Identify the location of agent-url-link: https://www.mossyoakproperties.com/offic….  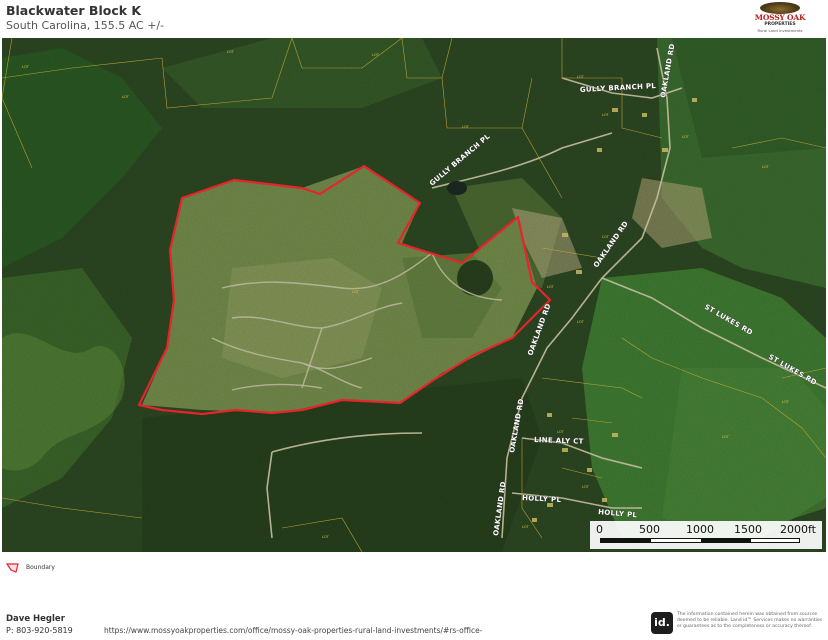
(293, 630).